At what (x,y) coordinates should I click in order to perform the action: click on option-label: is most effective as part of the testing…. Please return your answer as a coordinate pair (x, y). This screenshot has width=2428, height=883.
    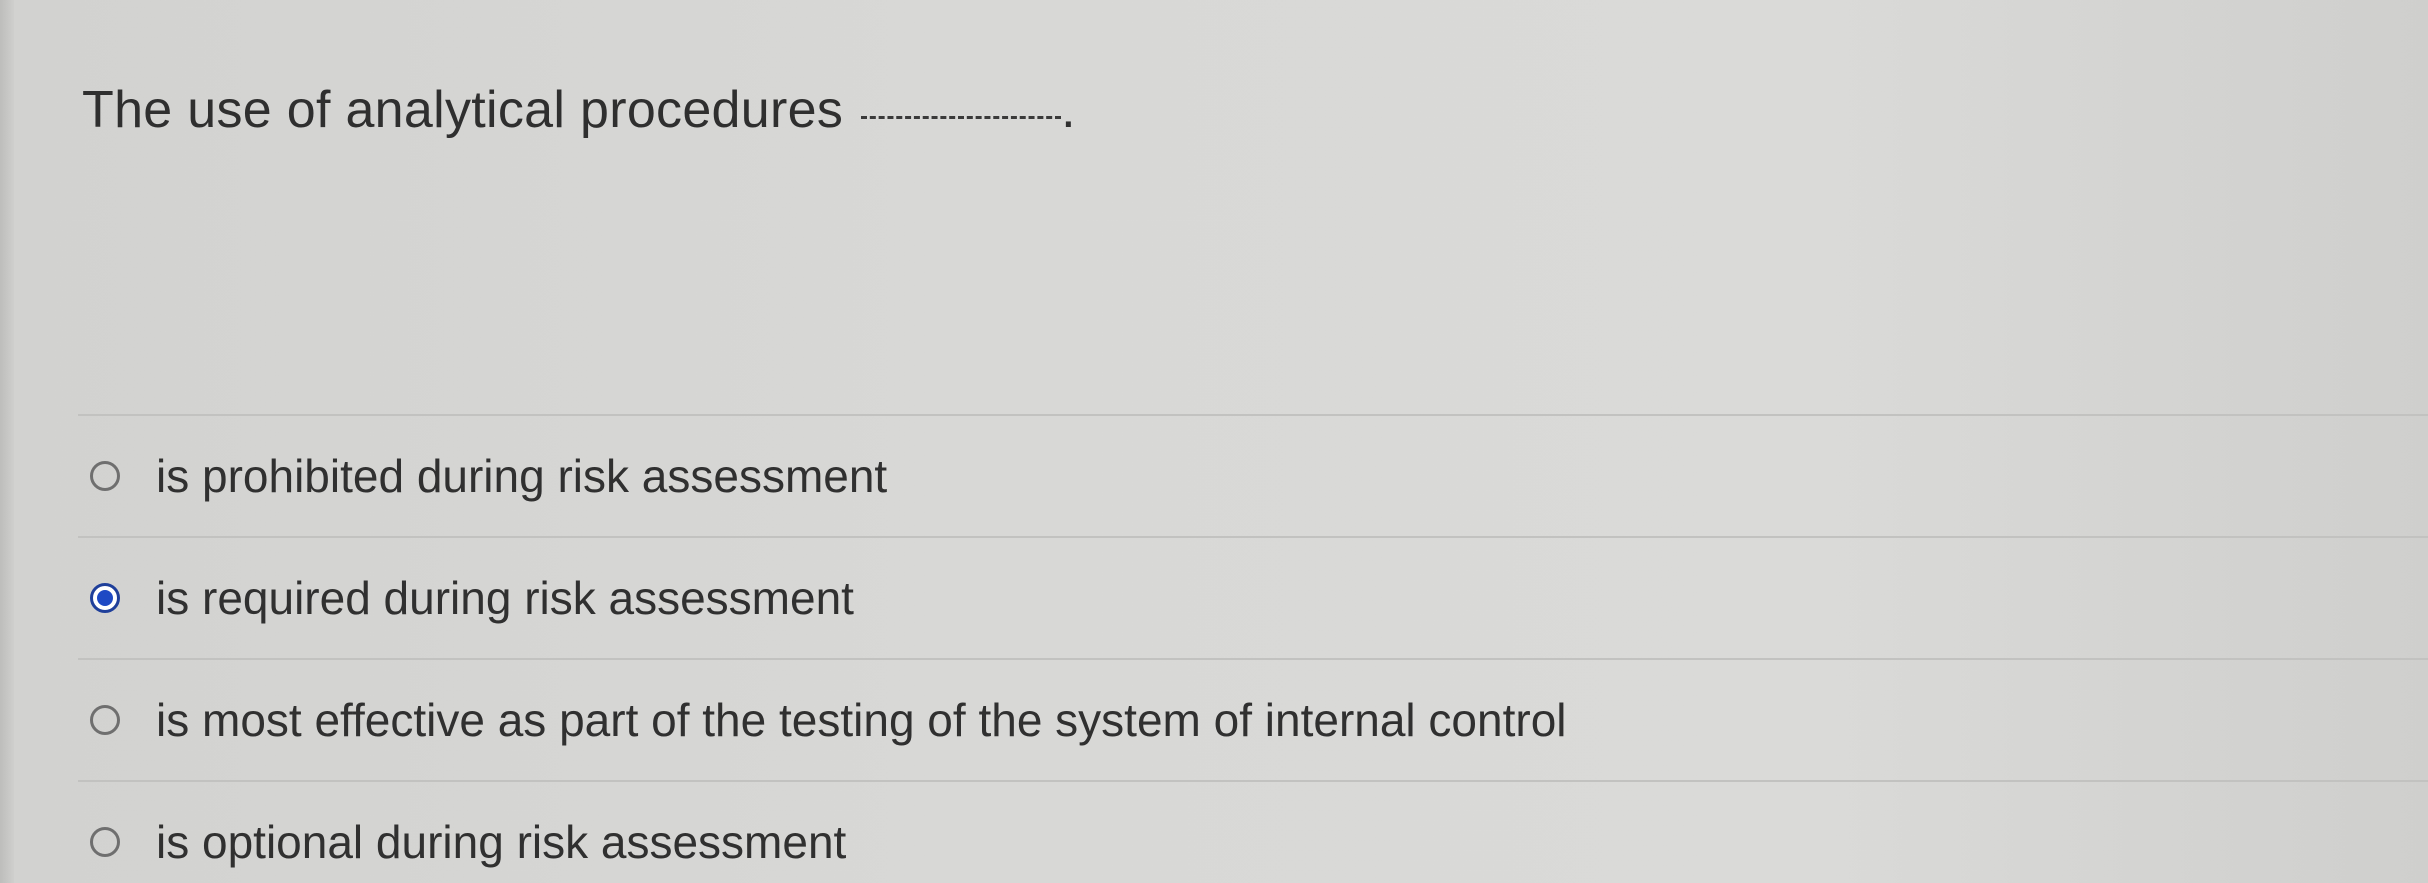
    Looking at the image, I should click on (861, 720).